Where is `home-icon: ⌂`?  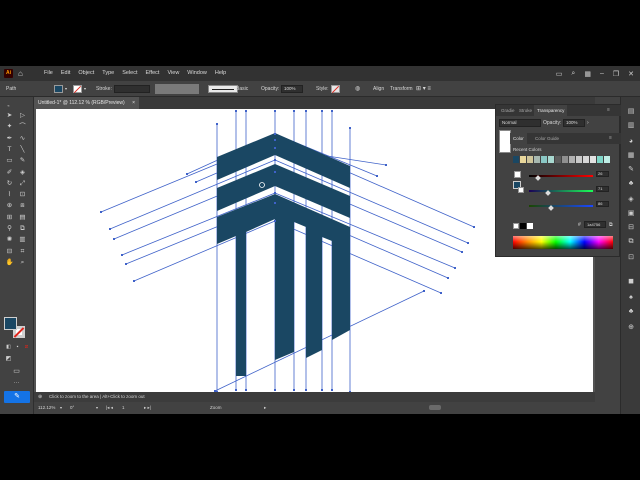
home-icon: ⌂ is located at coordinates (22, 73).